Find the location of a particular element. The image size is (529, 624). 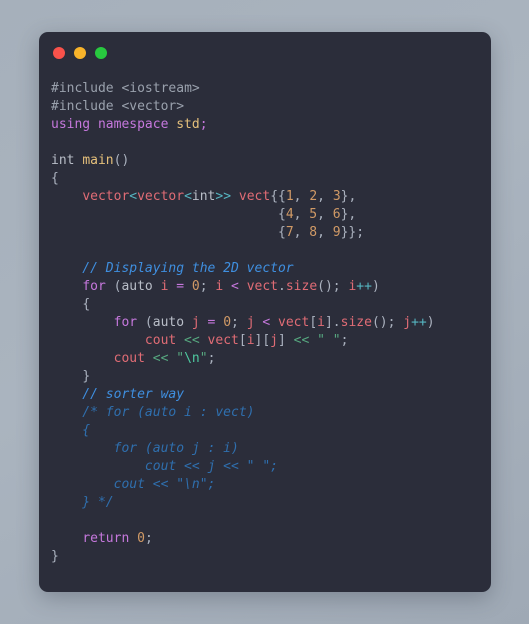

code-token: using namespace is located at coordinates (114, 124).